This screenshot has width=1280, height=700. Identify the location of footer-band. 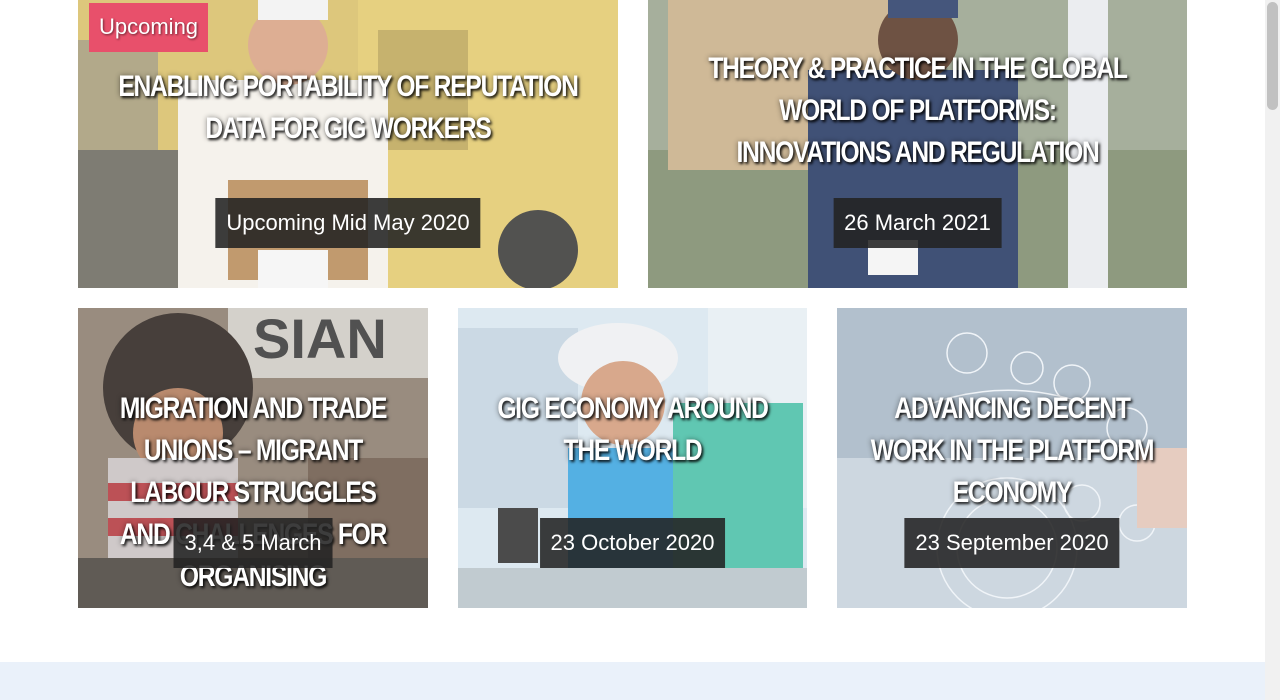
(632, 681).